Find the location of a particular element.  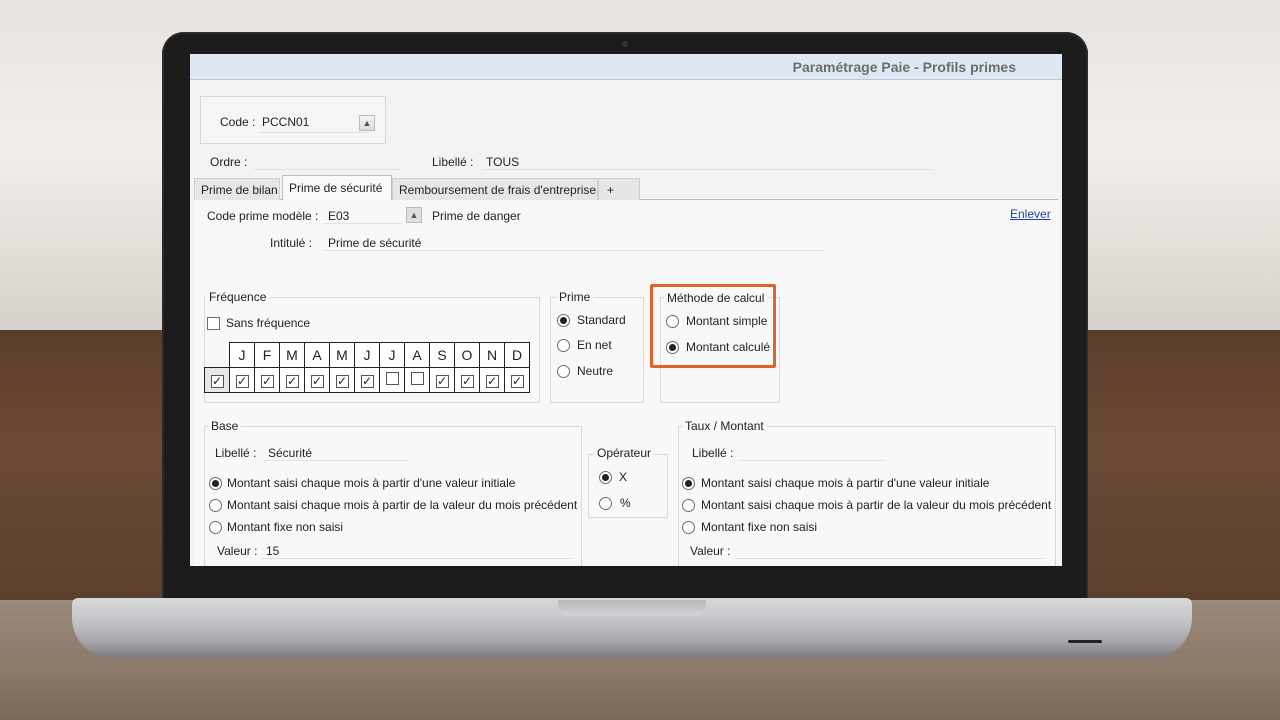

month-header: O is located at coordinates (467, 355).